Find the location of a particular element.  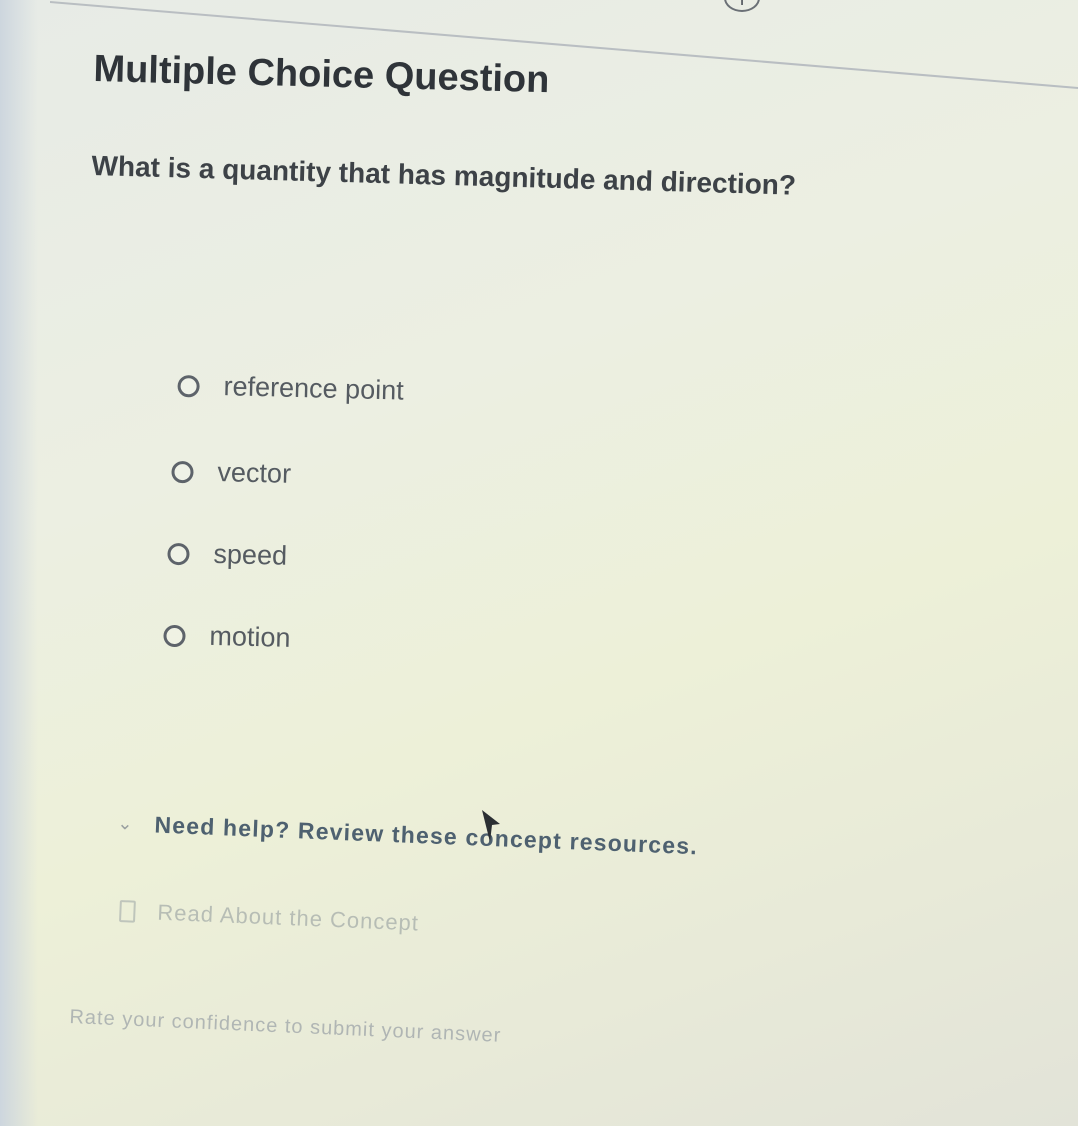

option-vector: vector is located at coordinates (231, 473).